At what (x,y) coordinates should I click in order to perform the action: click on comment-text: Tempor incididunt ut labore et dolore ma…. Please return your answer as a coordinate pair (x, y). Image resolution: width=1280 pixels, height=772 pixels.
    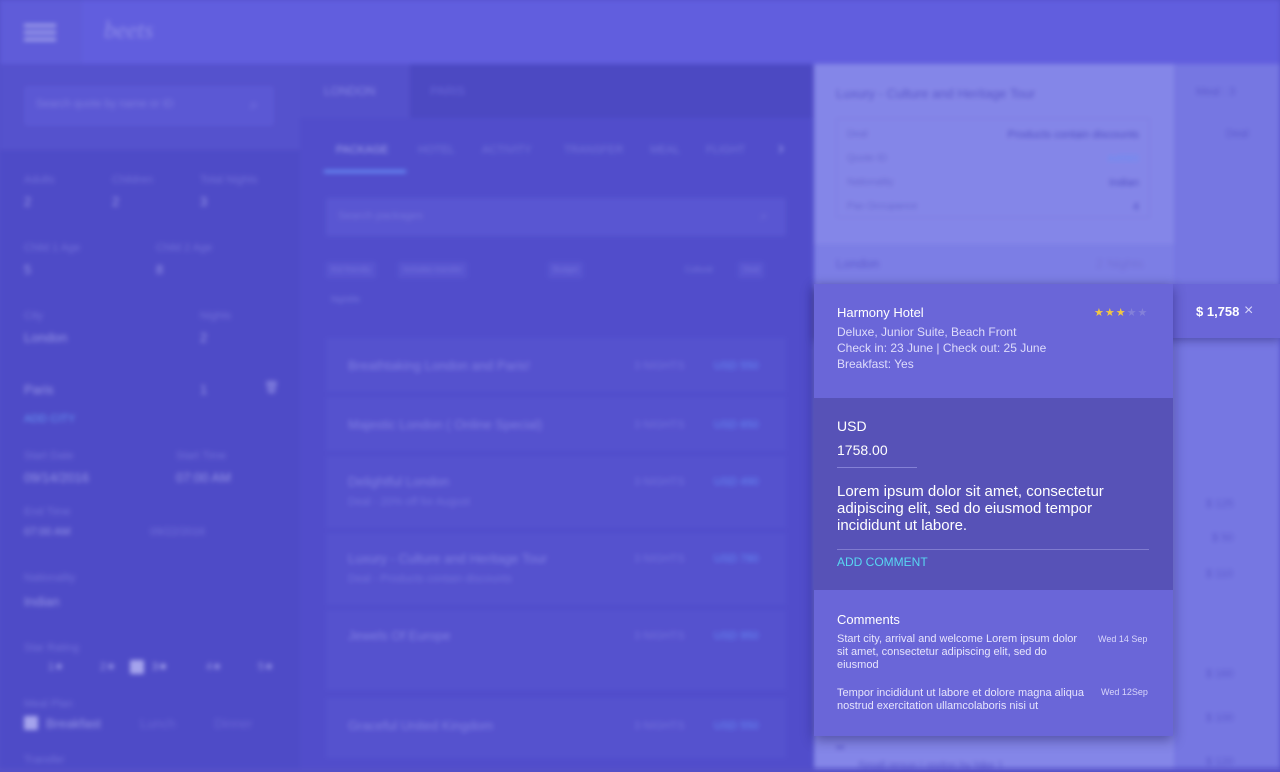
    Looking at the image, I should click on (961, 699).